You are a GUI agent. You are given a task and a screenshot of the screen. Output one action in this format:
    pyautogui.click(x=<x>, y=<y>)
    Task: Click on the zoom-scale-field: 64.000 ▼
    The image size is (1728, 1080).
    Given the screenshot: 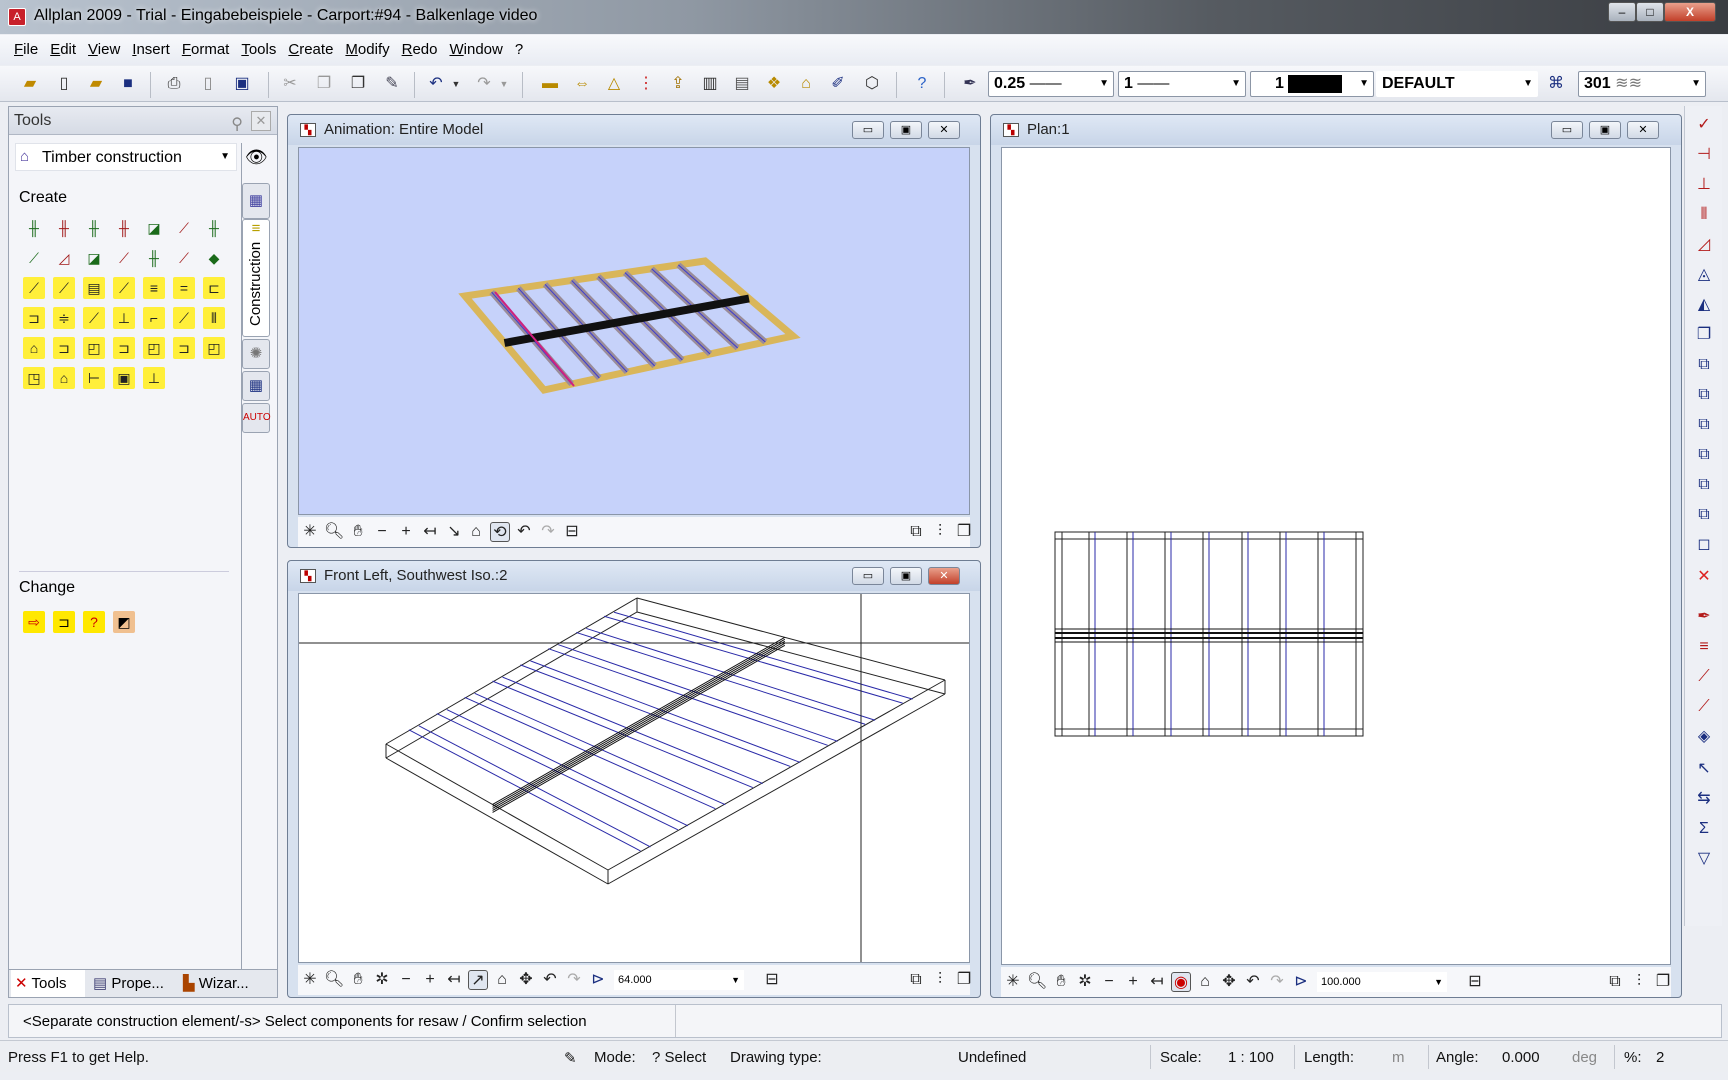 What is the action you would take?
    pyautogui.click(x=679, y=980)
    